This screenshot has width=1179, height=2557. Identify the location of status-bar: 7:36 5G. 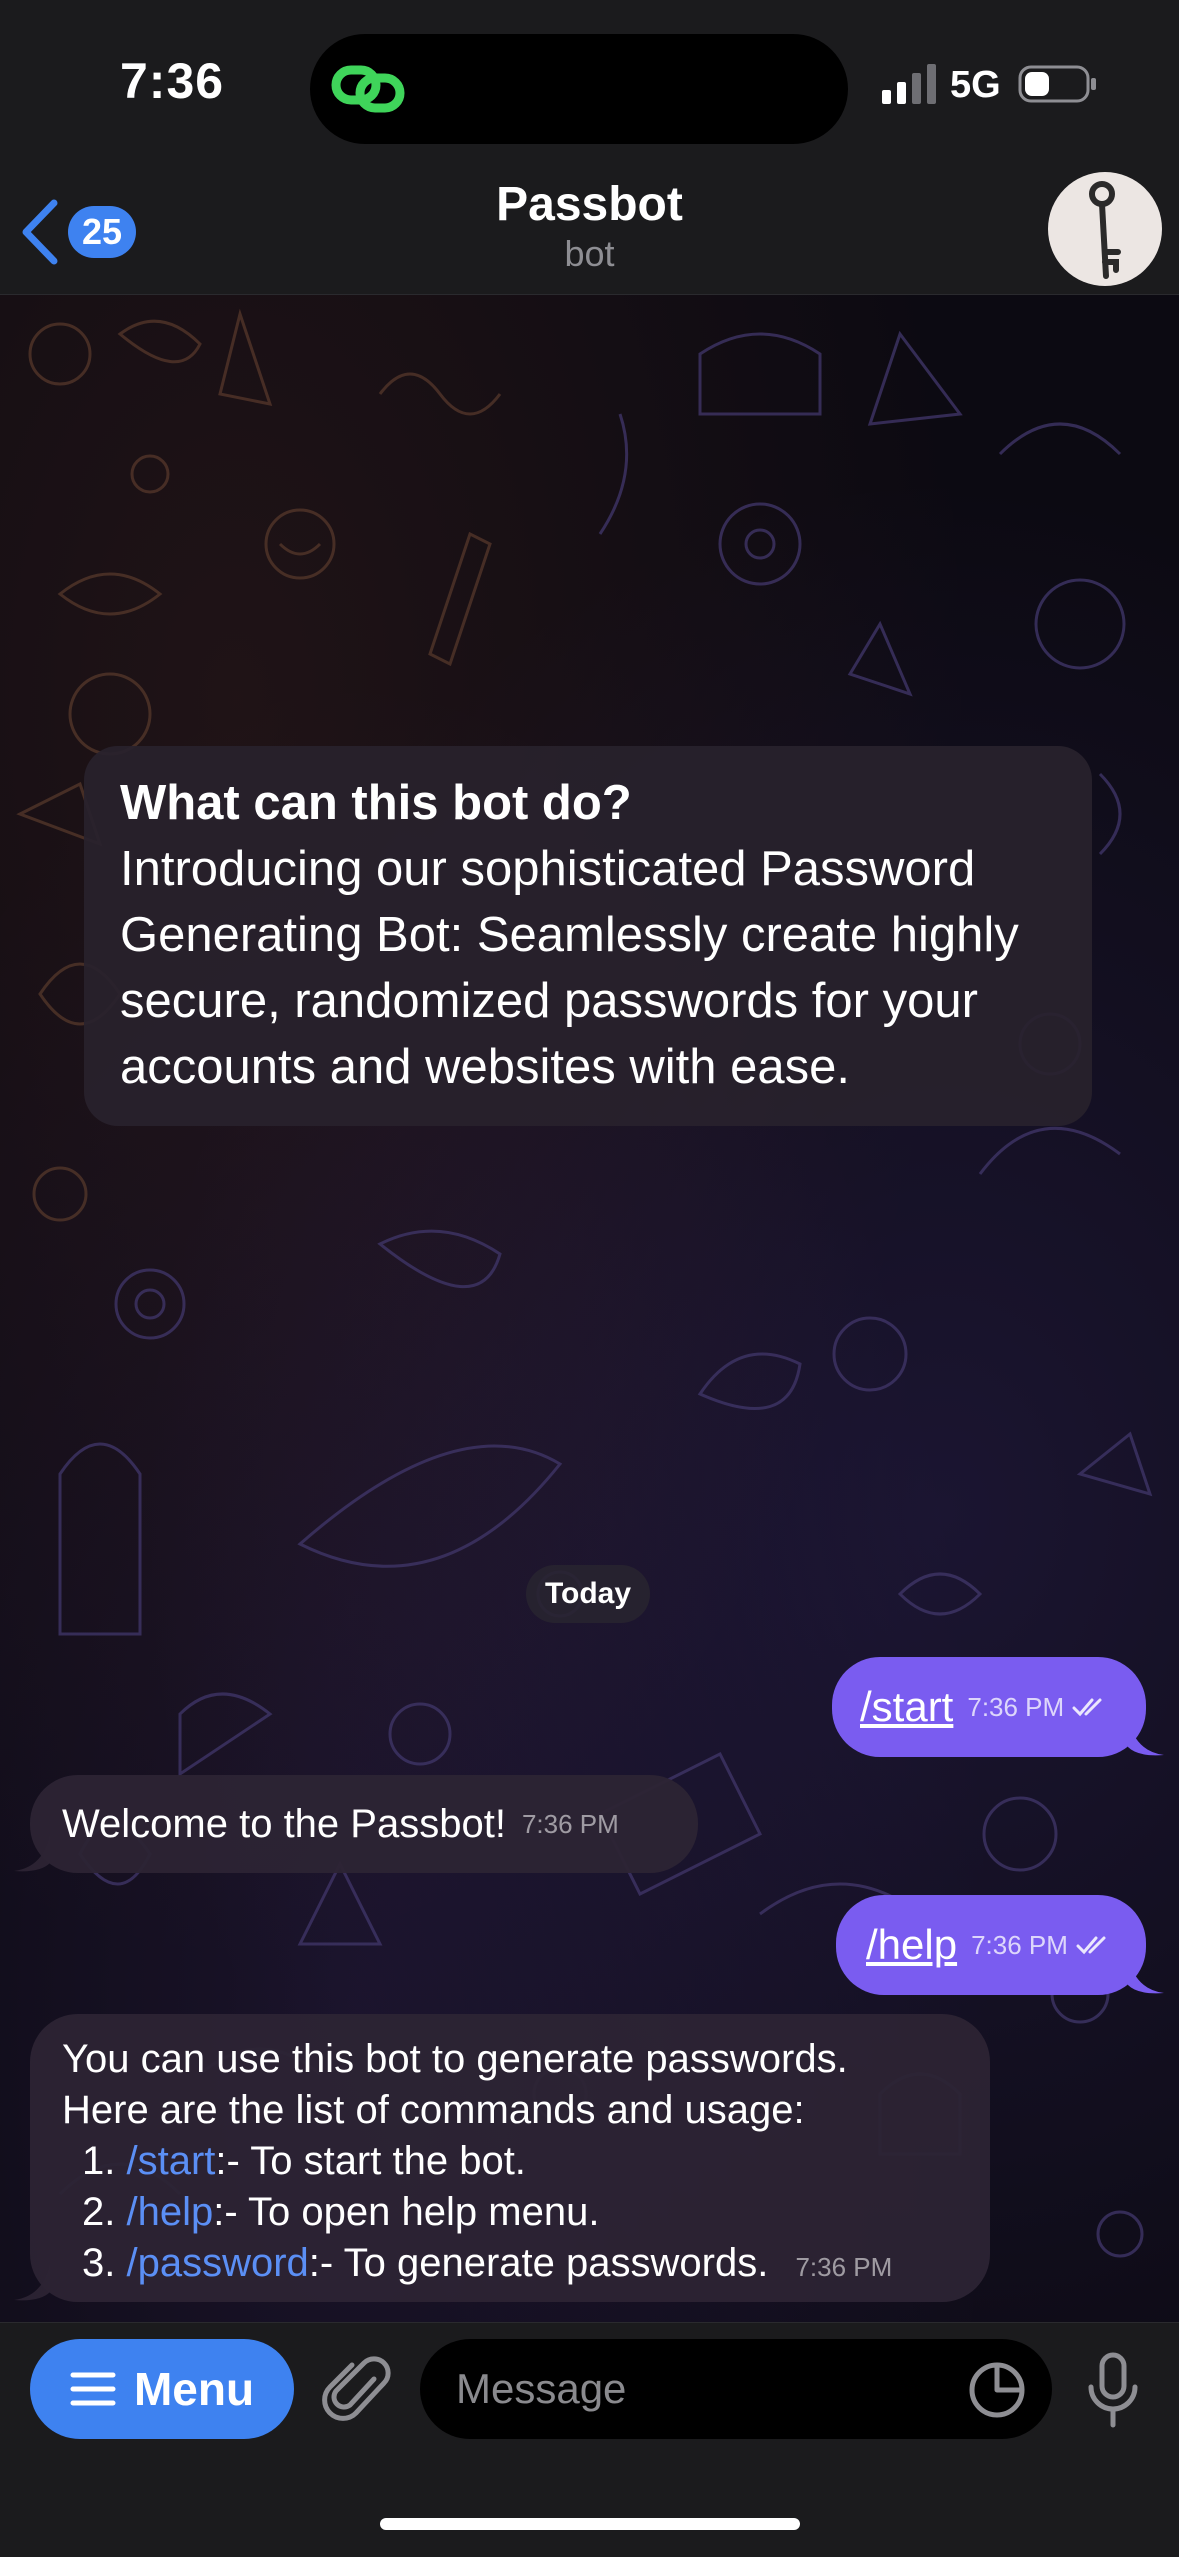
(589, 85).